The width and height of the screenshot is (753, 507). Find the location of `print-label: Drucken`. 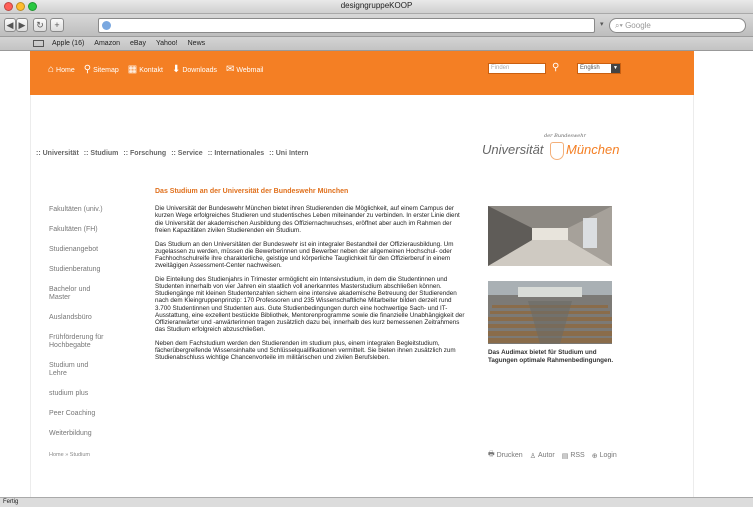

print-label: Drucken is located at coordinates (509, 455).